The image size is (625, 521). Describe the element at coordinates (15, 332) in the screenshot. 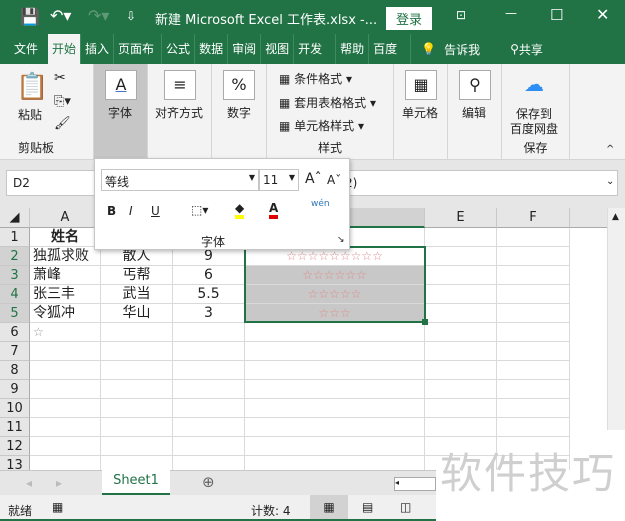

I see `row-header: 6` at that location.